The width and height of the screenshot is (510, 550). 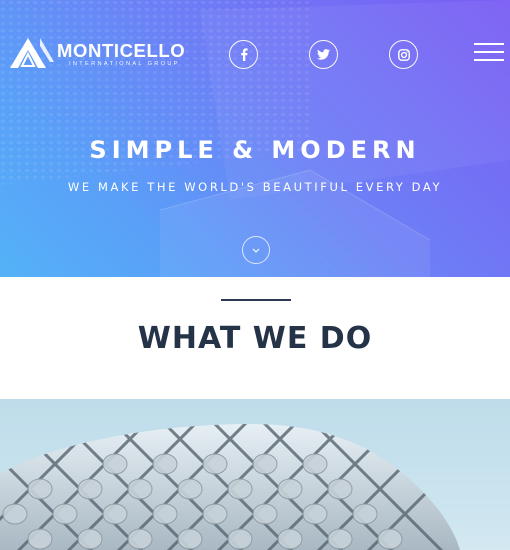 What do you see at coordinates (121, 50) in the screenshot?
I see `brand-name: MONTICELLO` at bounding box center [121, 50].